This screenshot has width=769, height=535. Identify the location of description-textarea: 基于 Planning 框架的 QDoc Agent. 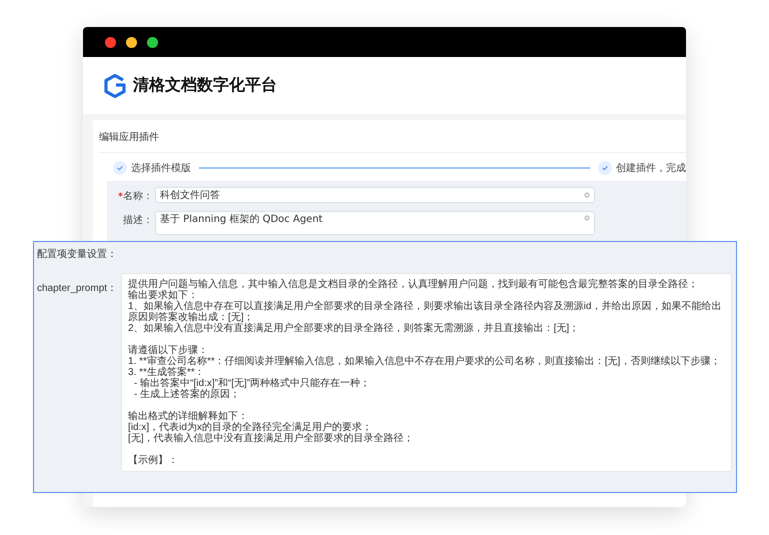
(375, 223).